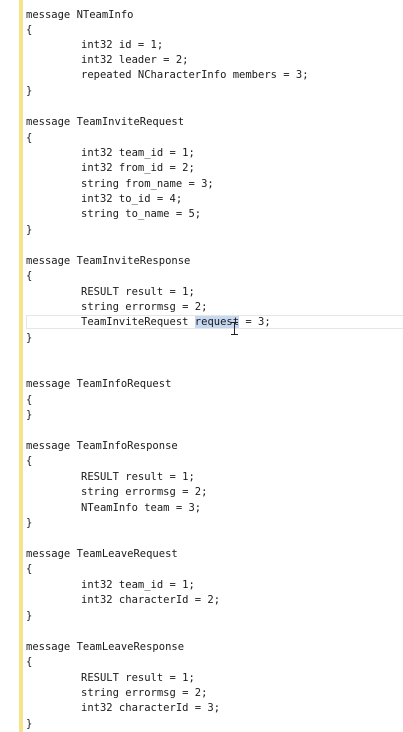 The height and width of the screenshot is (732, 403). Describe the element at coordinates (141, 214) in the screenshot. I see `code-line: string to_name = 5;` at that location.